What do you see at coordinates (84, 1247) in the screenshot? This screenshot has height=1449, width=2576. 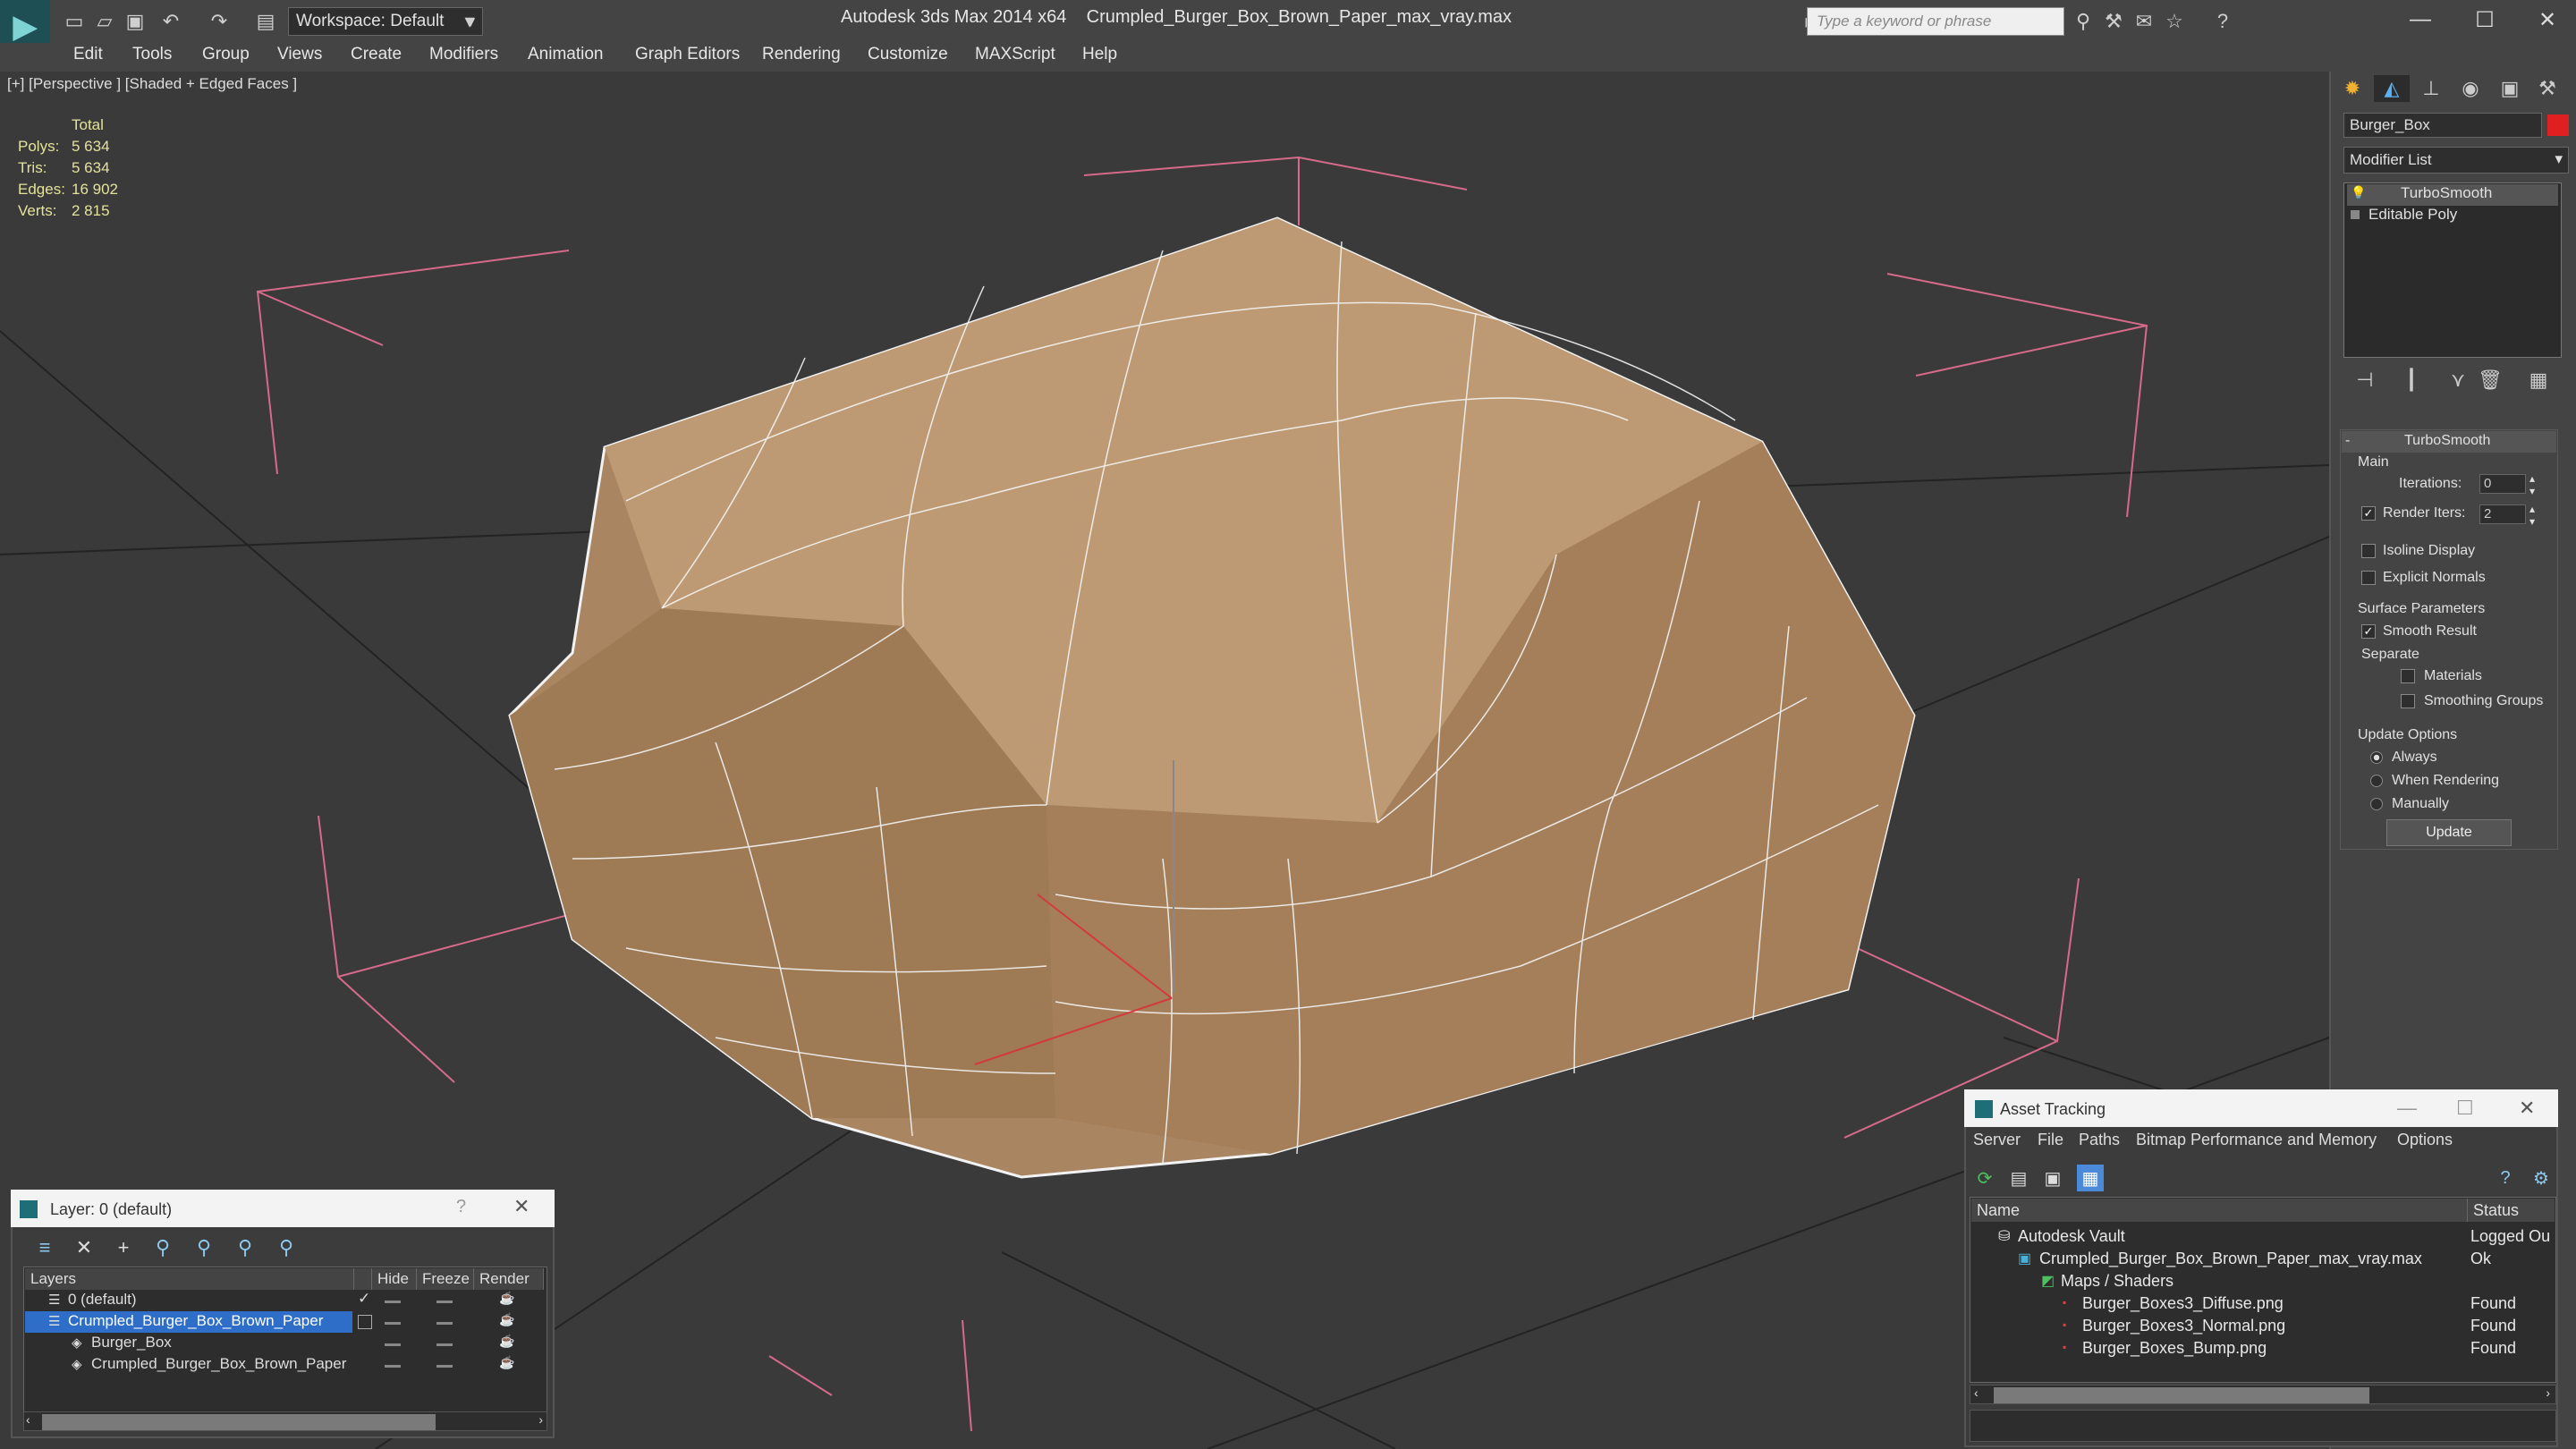 I see `delete-layer-icon: ✕` at bounding box center [84, 1247].